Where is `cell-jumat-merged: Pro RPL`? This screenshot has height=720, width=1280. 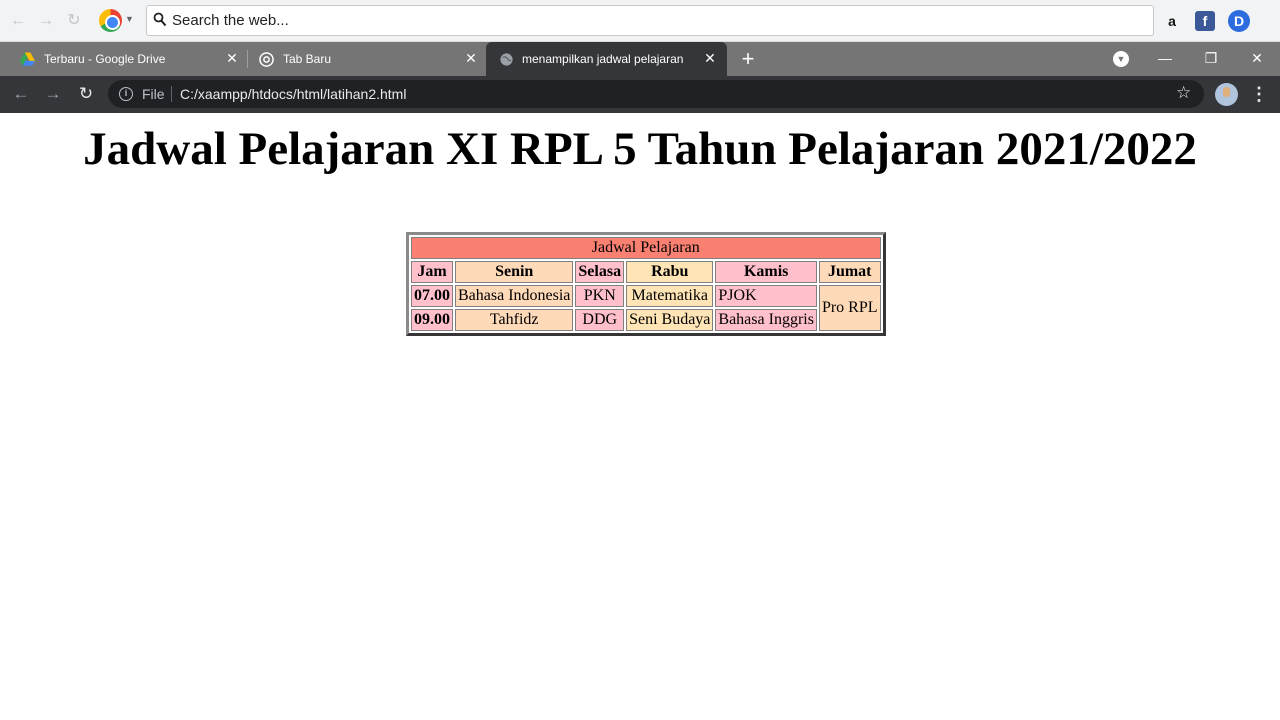
cell-jumat-merged: Pro RPL is located at coordinates (849, 308).